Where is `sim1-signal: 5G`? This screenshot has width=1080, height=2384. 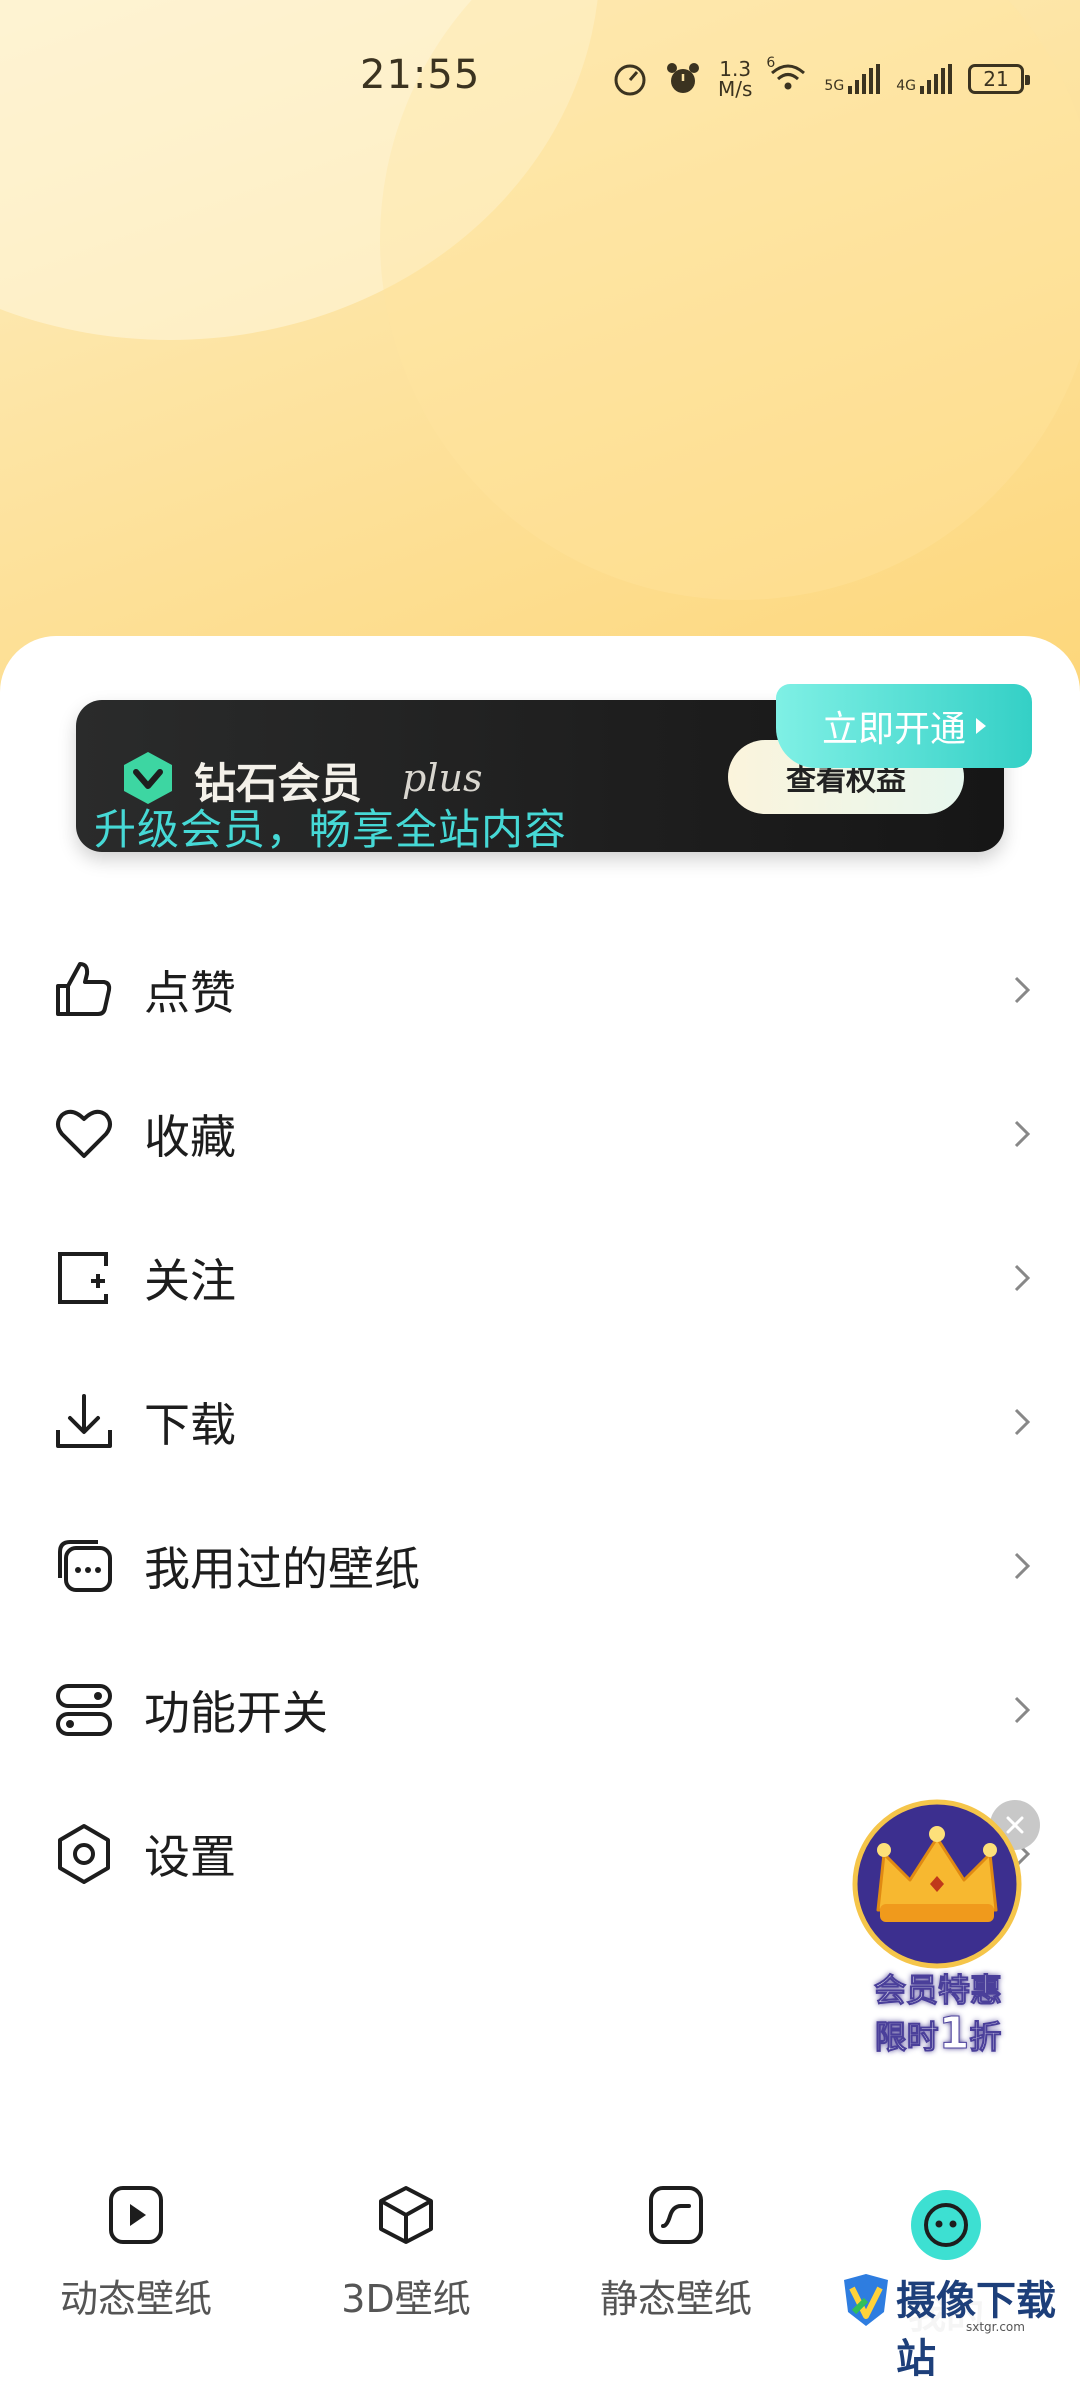
sim1-signal: 5G is located at coordinates (852, 79).